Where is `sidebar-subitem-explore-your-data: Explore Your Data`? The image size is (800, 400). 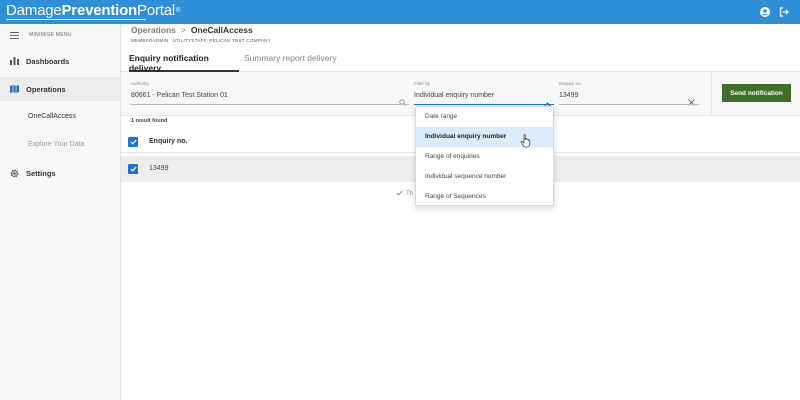 sidebar-subitem-explore-your-data: Explore Your Data is located at coordinates (60, 145).